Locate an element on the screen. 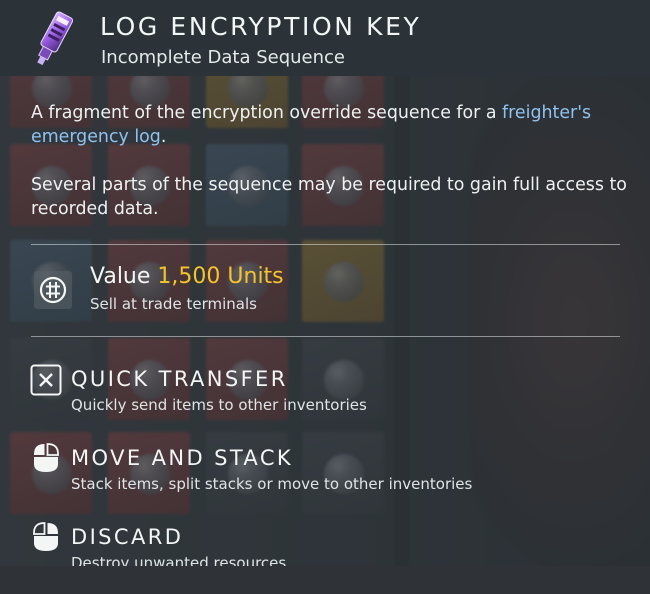  left-mouse-button-icon is located at coordinates (46, 458).